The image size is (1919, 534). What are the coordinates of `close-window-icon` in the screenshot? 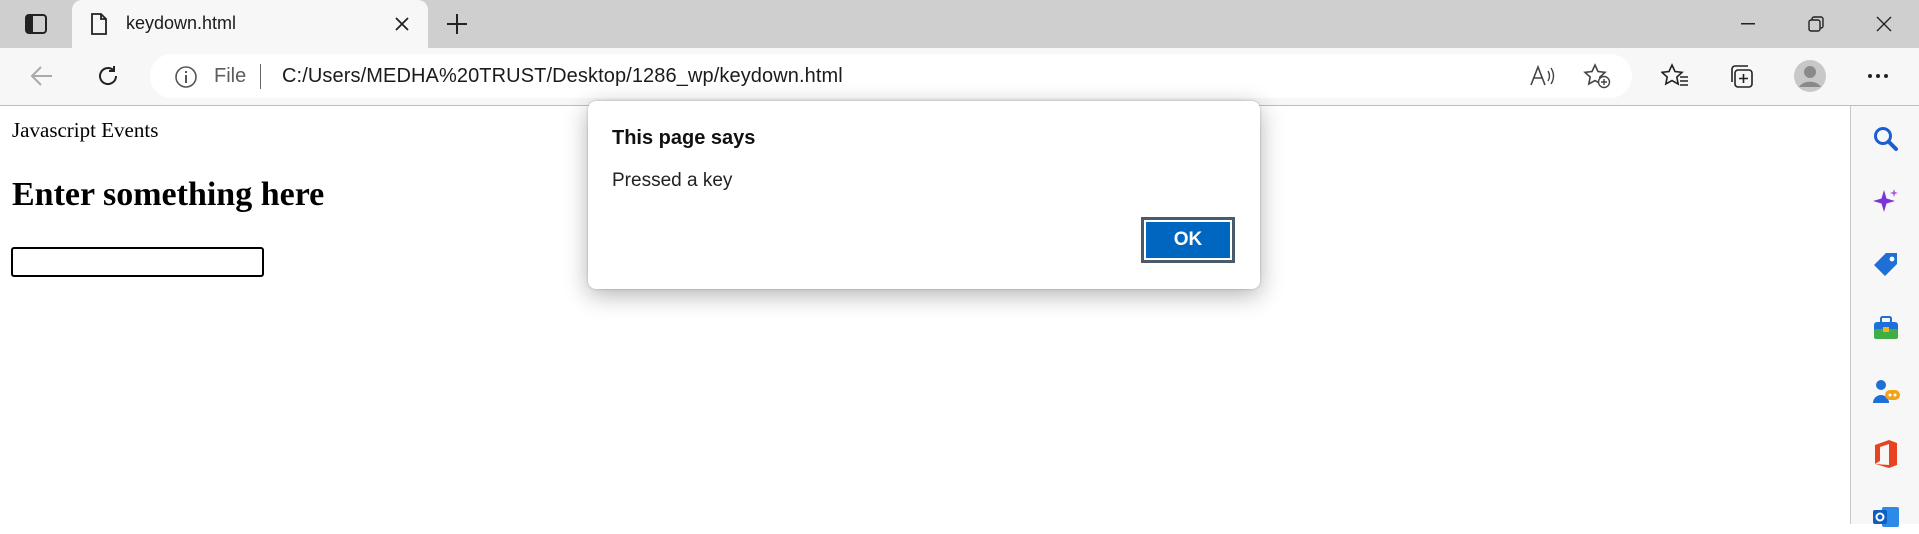 It's located at (1884, 24).